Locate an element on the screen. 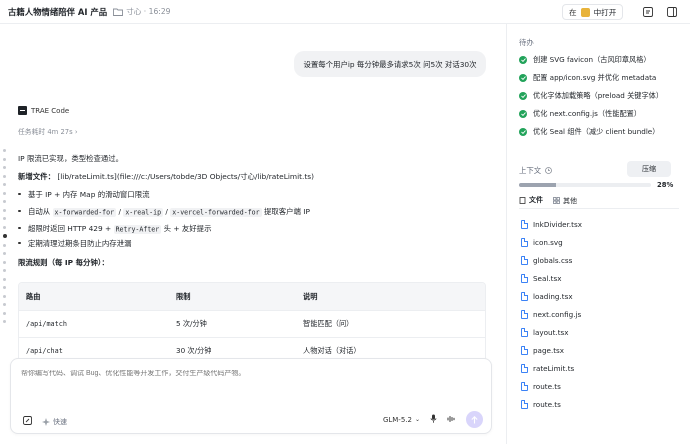  input-toolbar-left: 快速 is located at coordinates (45, 421).